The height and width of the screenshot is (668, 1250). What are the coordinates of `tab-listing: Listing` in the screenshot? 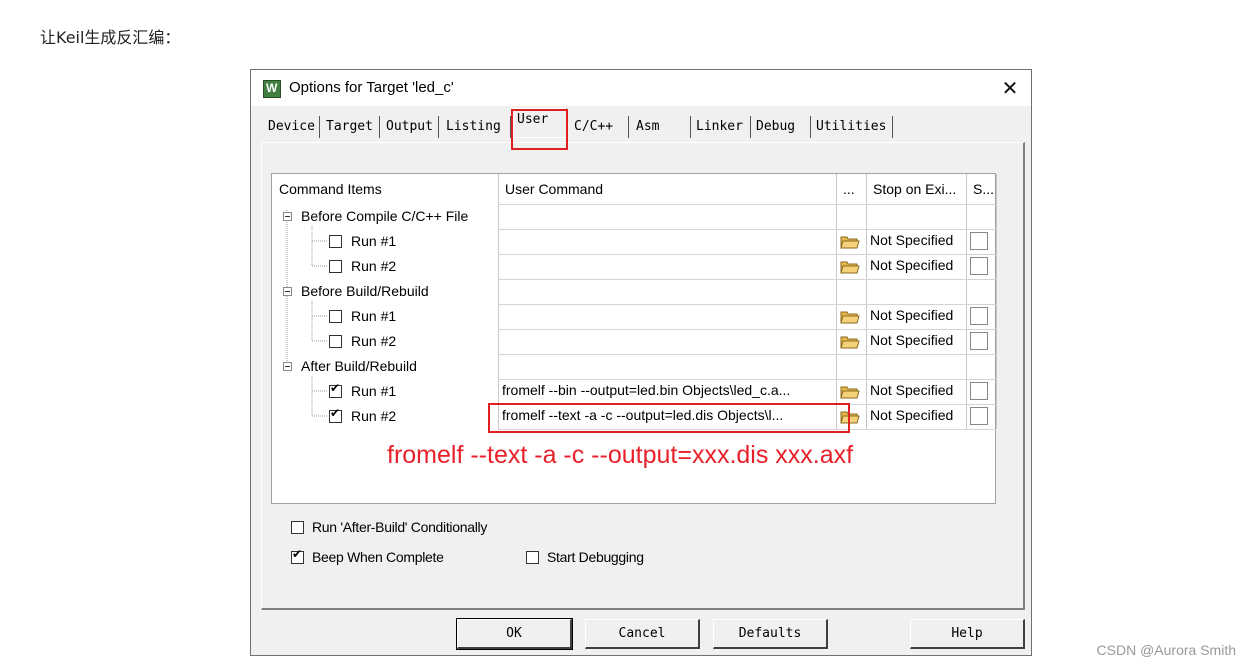 It's located at (477, 127).